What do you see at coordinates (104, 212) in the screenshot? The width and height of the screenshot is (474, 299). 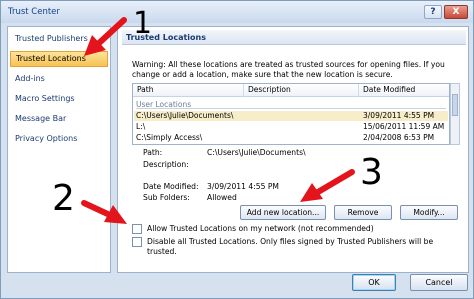 I see `arrow-2-icon` at bounding box center [104, 212].